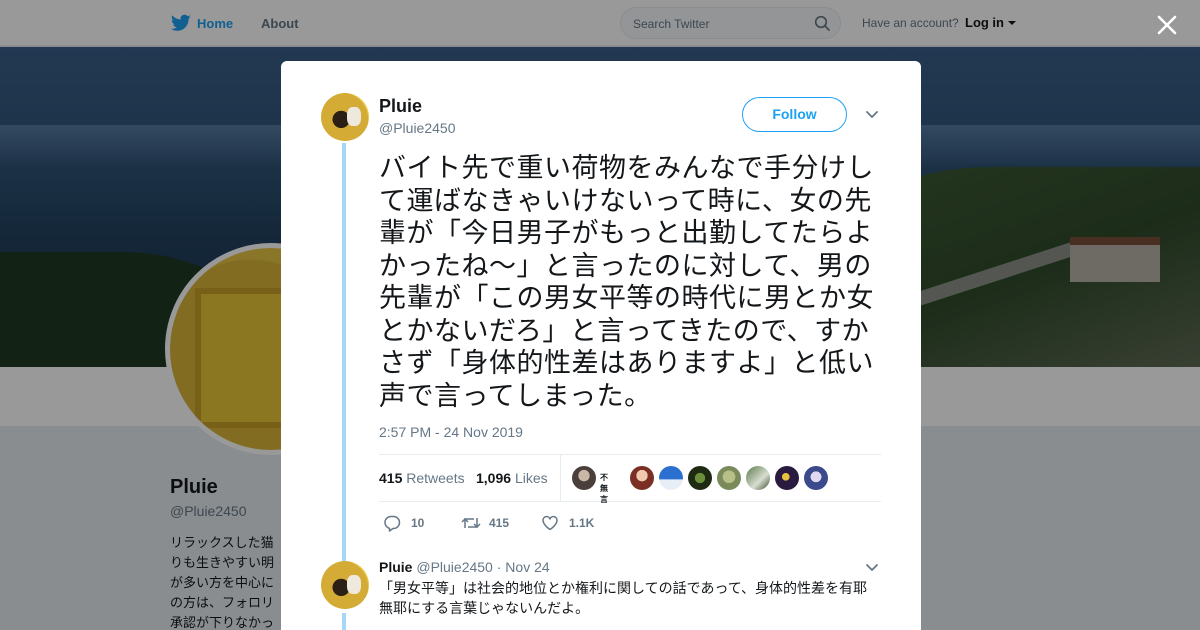 The height and width of the screenshot is (630, 1200). What do you see at coordinates (451, 432) in the screenshot?
I see `tweet-timestamp: 2:57 PM - 24 Nov 2019` at bounding box center [451, 432].